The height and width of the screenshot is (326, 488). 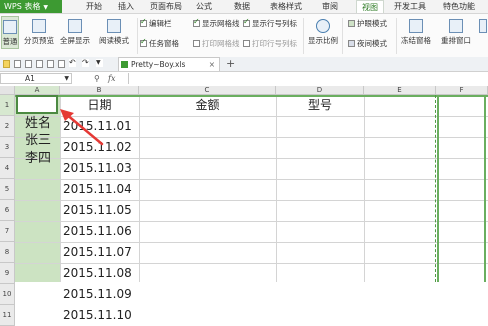 What do you see at coordinates (483, 27) in the screenshot?
I see `more-ribbon-button` at bounding box center [483, 27].